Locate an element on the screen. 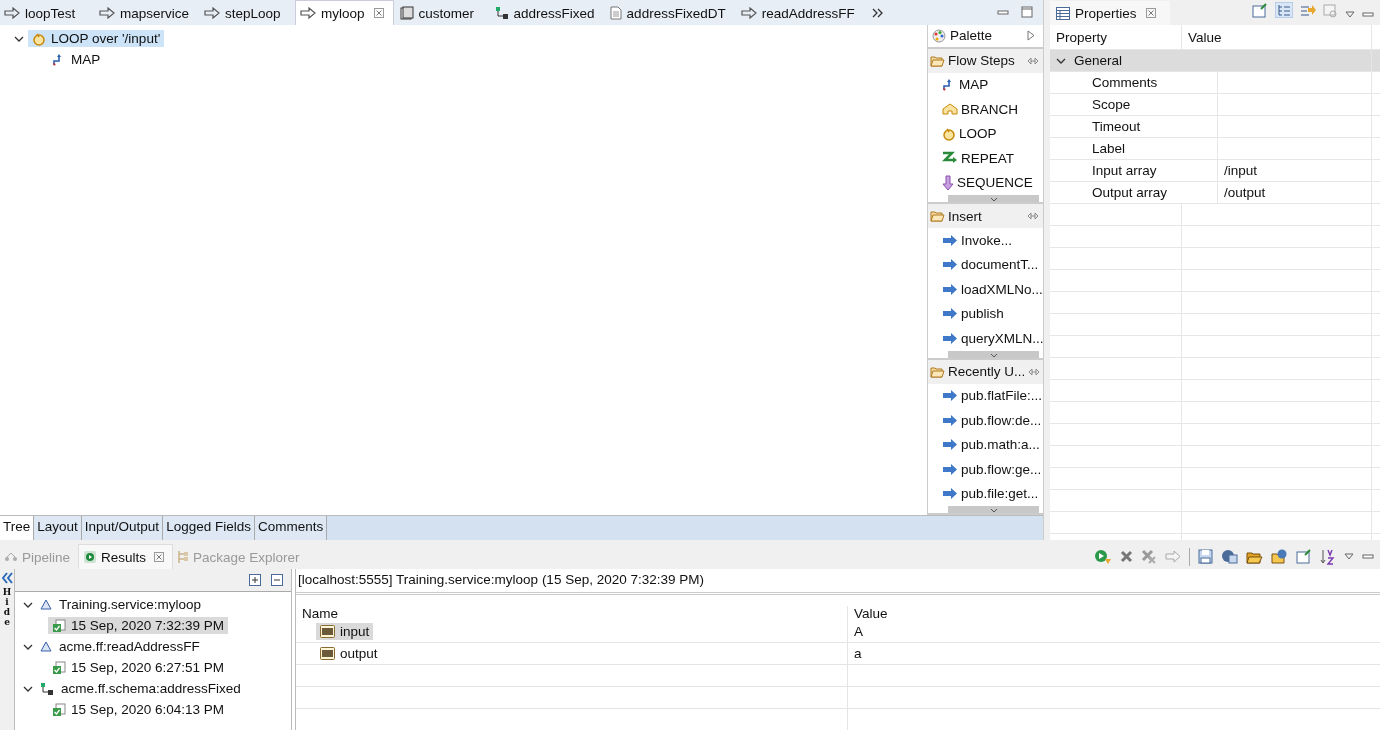 The width and height of the screenshot is (1380, 730). property-name: Output array is located at coordinates (1130, 192).